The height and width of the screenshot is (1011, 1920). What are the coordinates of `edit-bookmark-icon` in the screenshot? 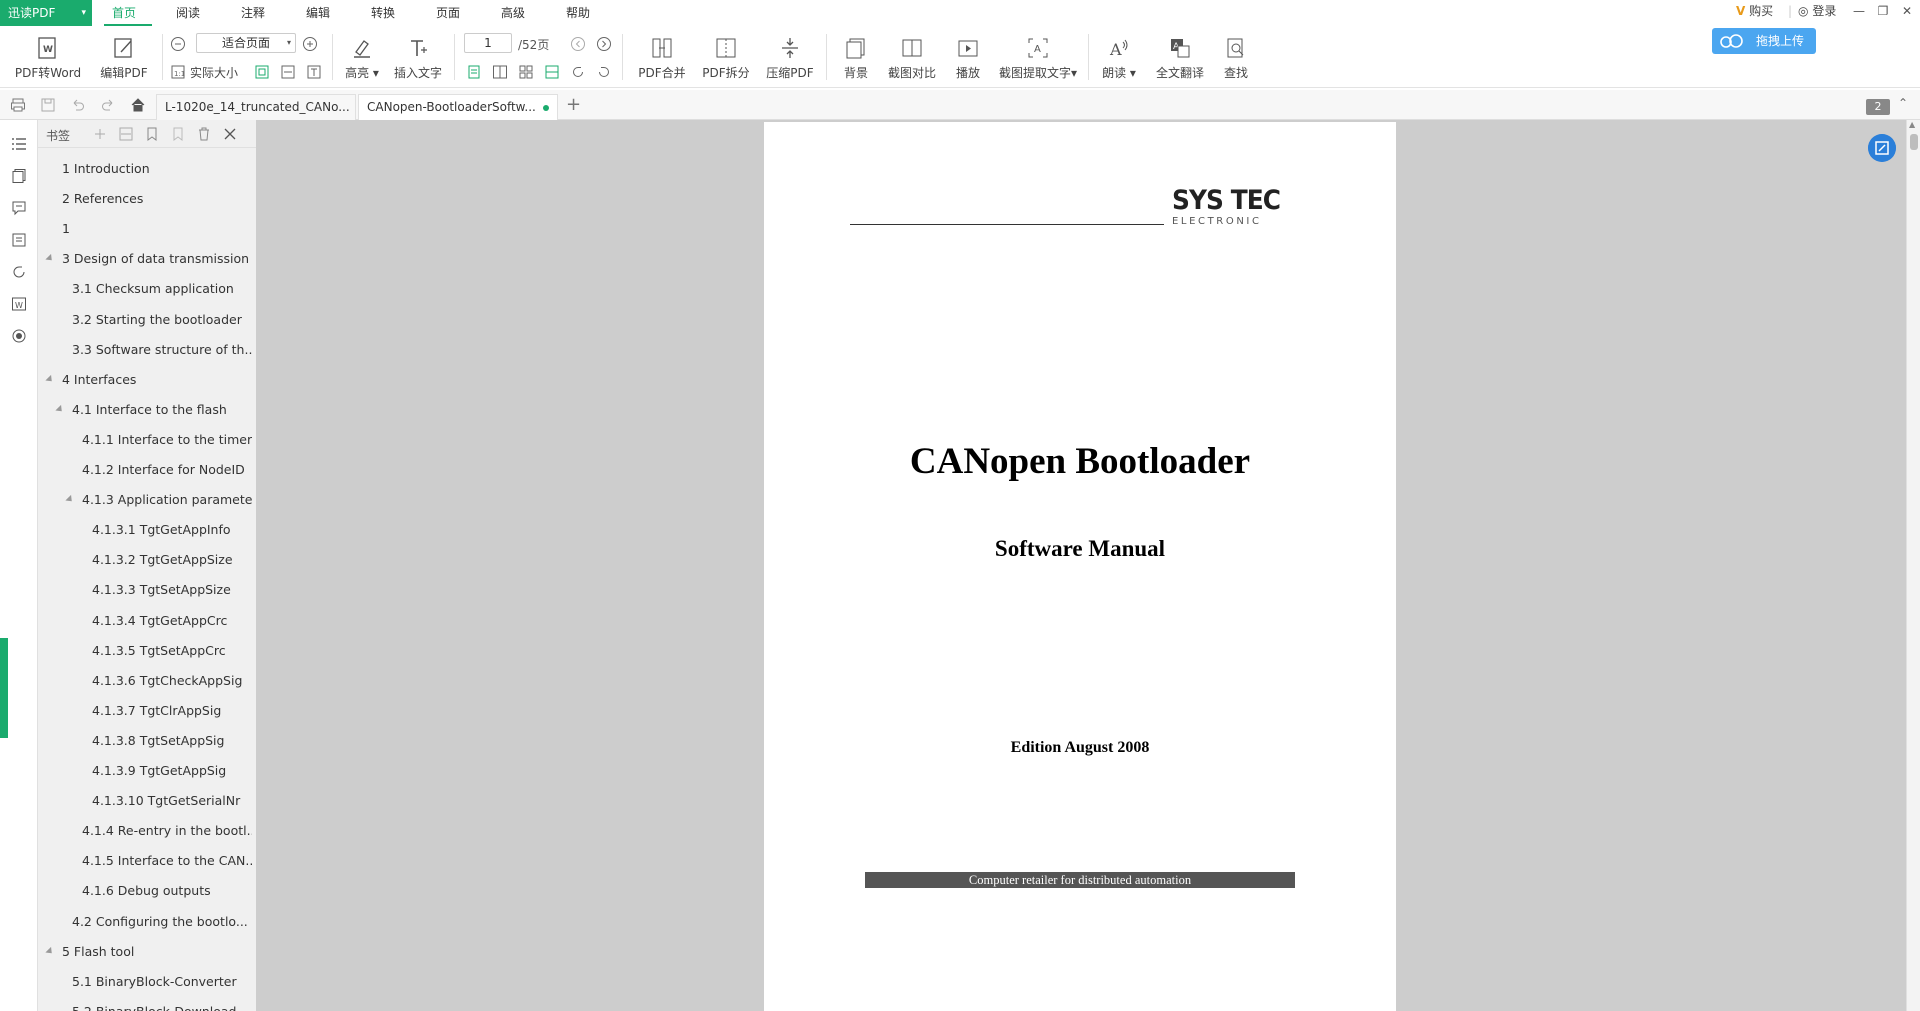 It's located at (178, 134).